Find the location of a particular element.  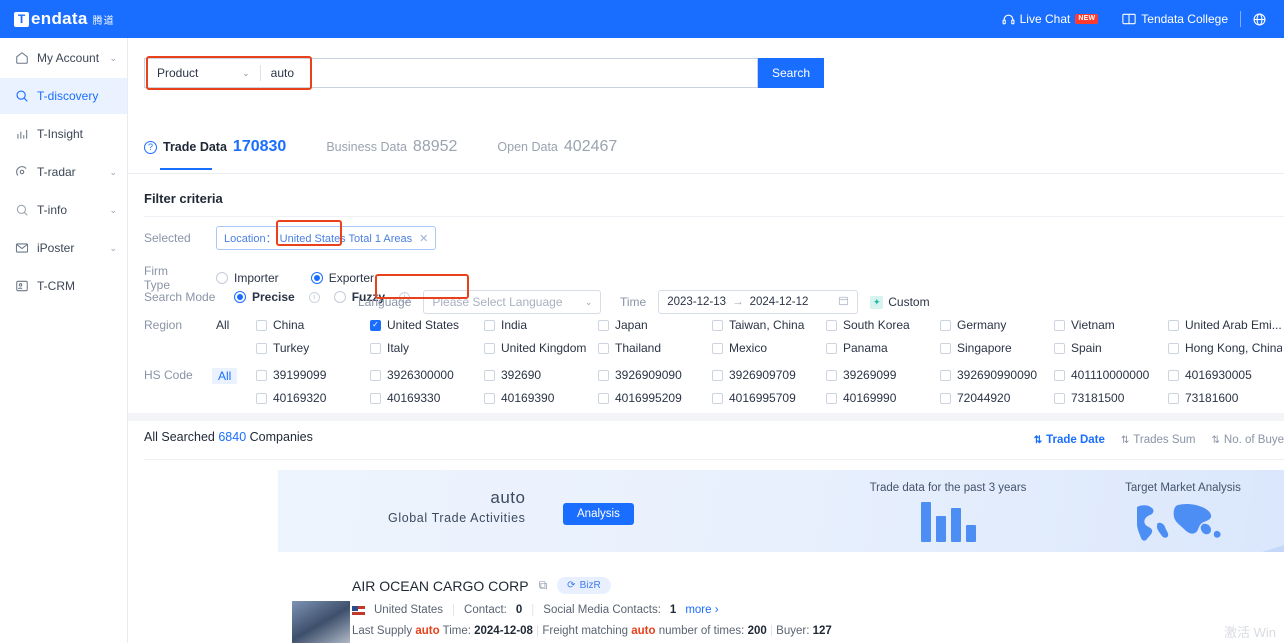

company-name: AIR OCEAN CARGO CORP is located at coordinates (440, 586).